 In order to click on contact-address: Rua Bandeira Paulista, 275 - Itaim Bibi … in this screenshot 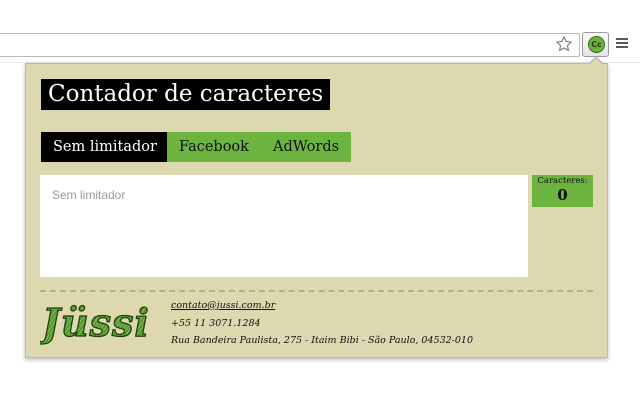, I will do `click(322, 340)`.